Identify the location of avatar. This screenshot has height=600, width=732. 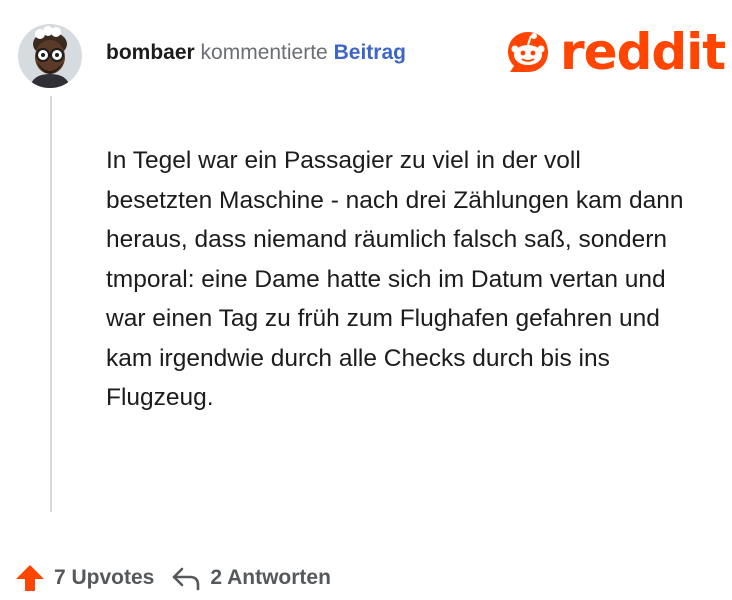
(50, 56).